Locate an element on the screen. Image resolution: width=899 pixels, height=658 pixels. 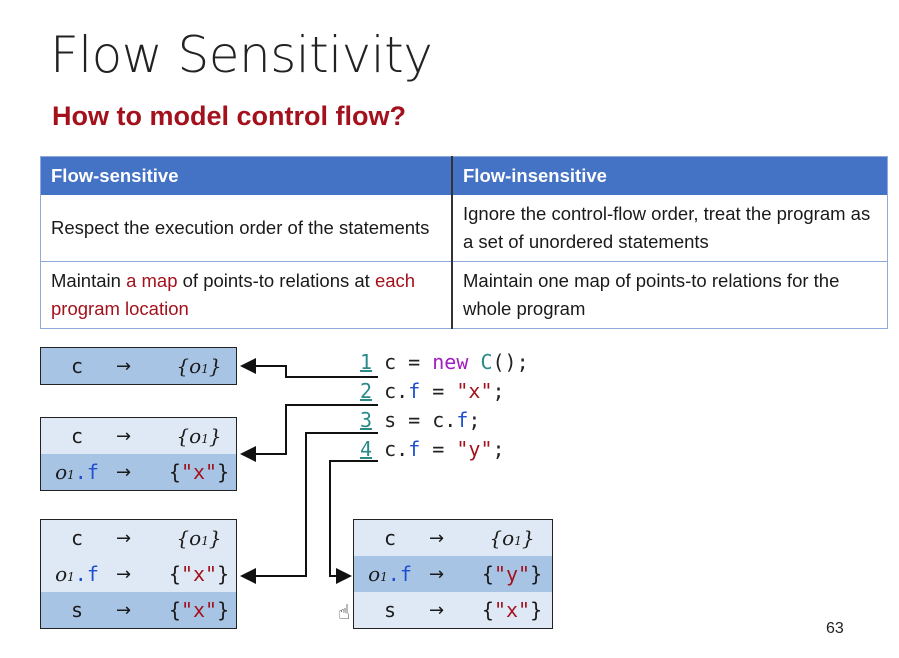
points-to-set: {"y"} is located at coordinates (512, 574).